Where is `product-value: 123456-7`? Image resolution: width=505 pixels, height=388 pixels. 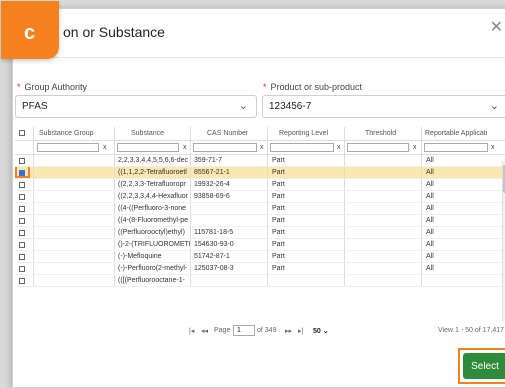 product-value: 123456-7 is located at coordinates (290, 106).